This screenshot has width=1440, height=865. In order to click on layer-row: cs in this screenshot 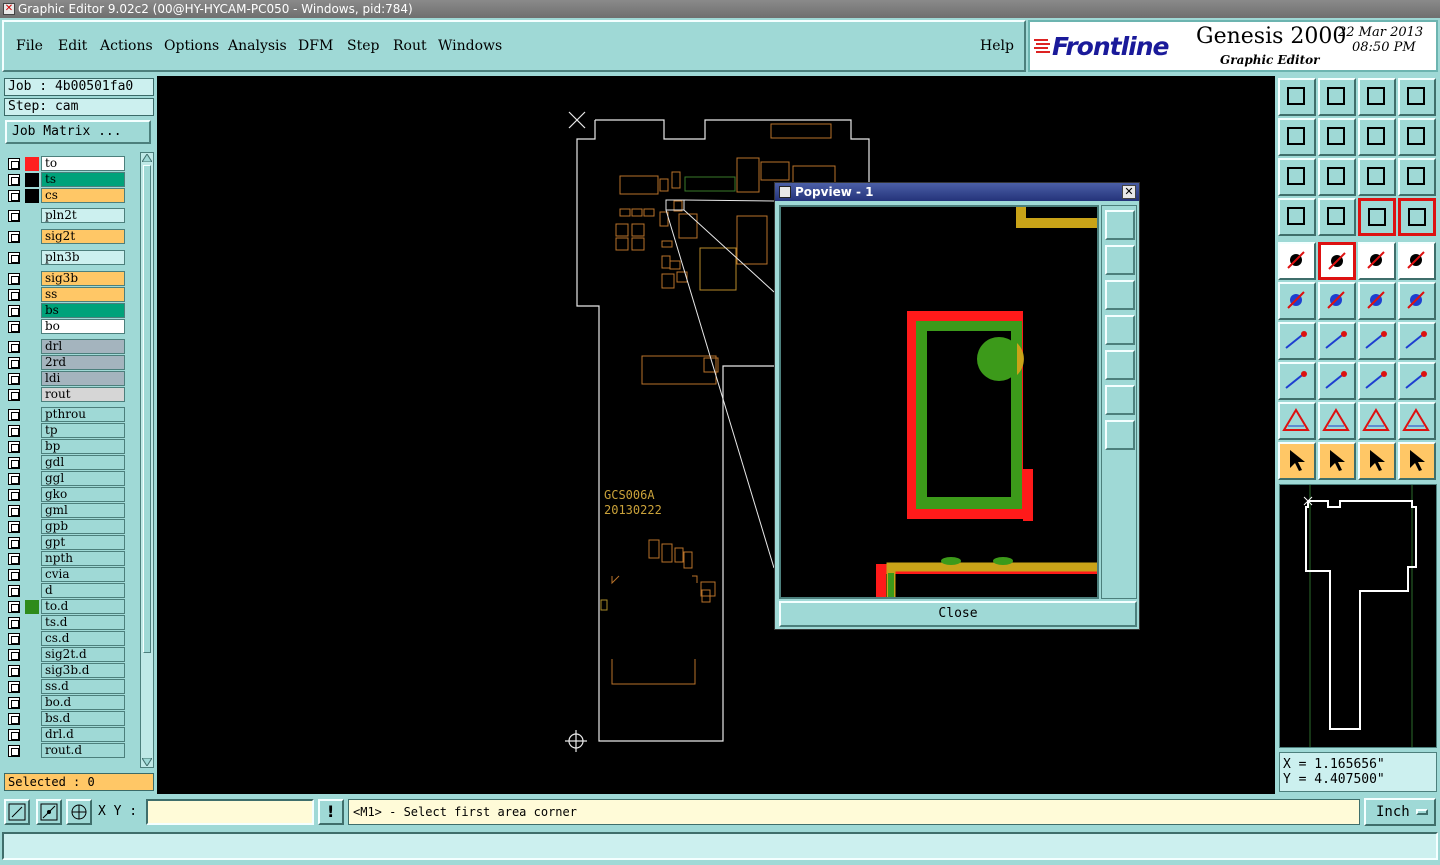, I will do `click(66, 195)`.